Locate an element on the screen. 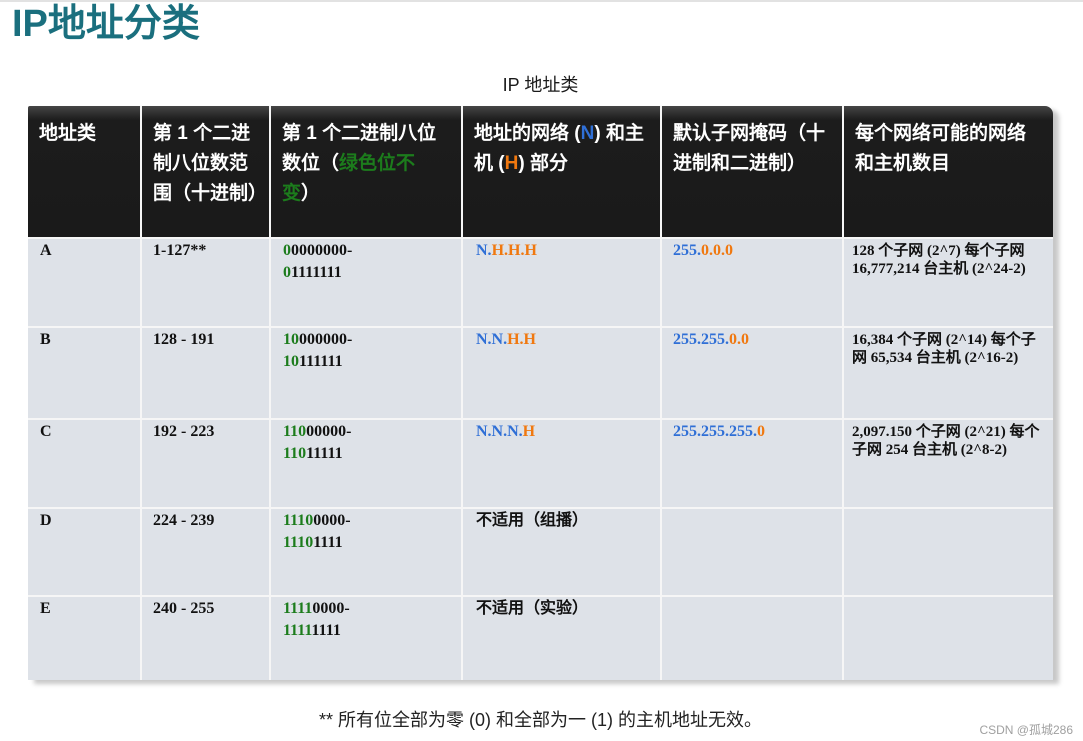  address-class: E is located at coordinates (84, 638).